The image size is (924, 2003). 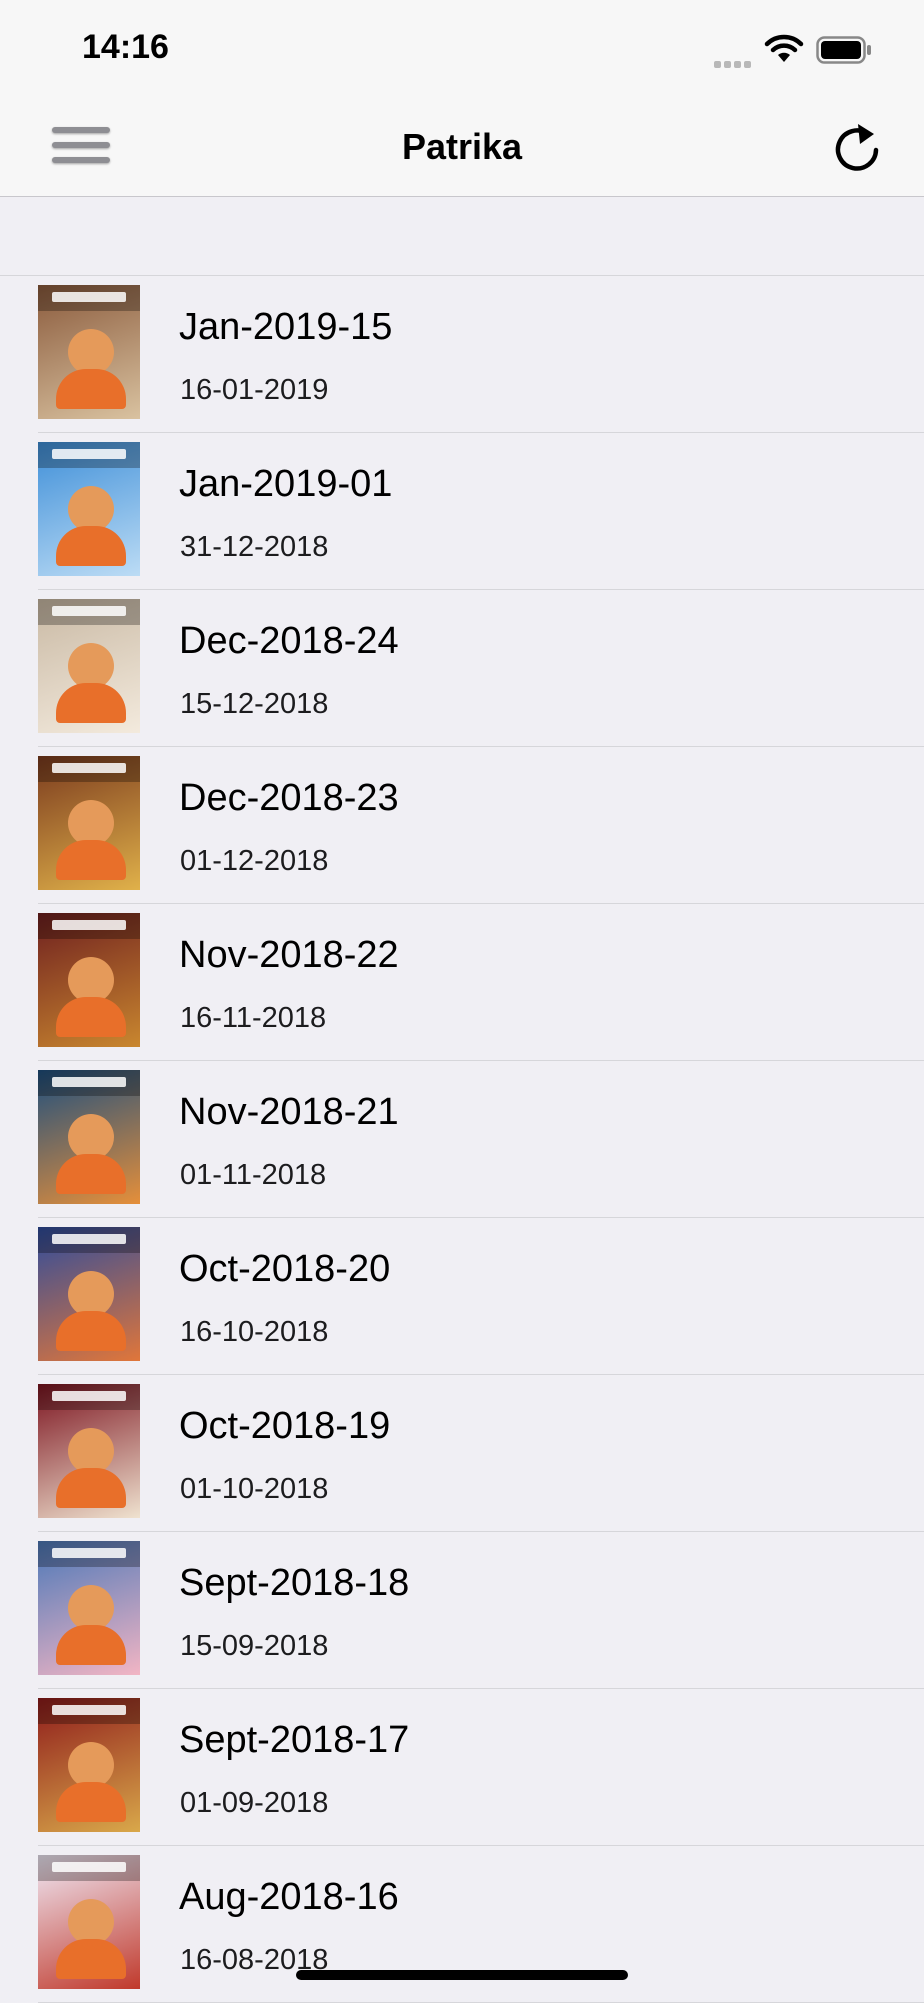 I want to click on issue-date: 01-10-2018, so click(x=254, y=1489).